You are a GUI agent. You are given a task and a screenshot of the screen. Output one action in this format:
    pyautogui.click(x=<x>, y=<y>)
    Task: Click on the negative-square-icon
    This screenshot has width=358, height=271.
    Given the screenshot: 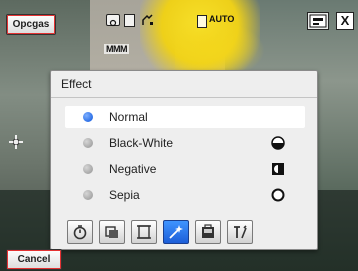 What is the action you would take?
    pyautogui.click(x=278, y=169)
    